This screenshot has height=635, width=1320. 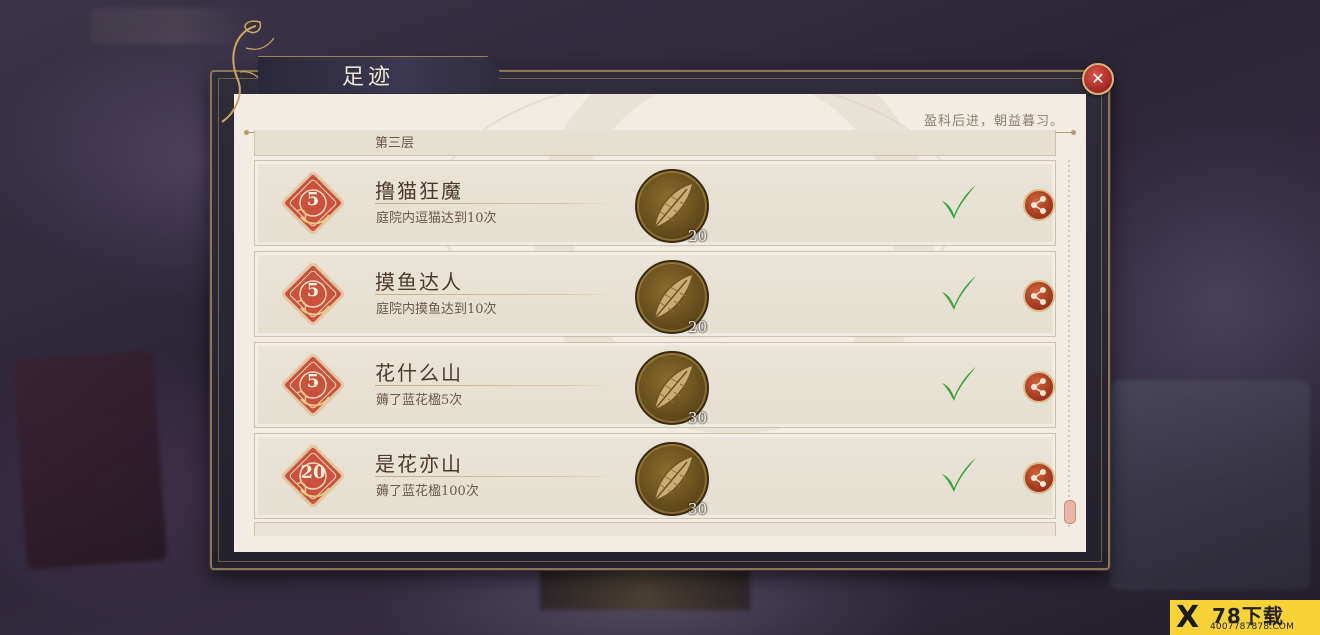 I want to click on motto-text: 盈科后进，朝益暮习。, so click(x=993, y=121).